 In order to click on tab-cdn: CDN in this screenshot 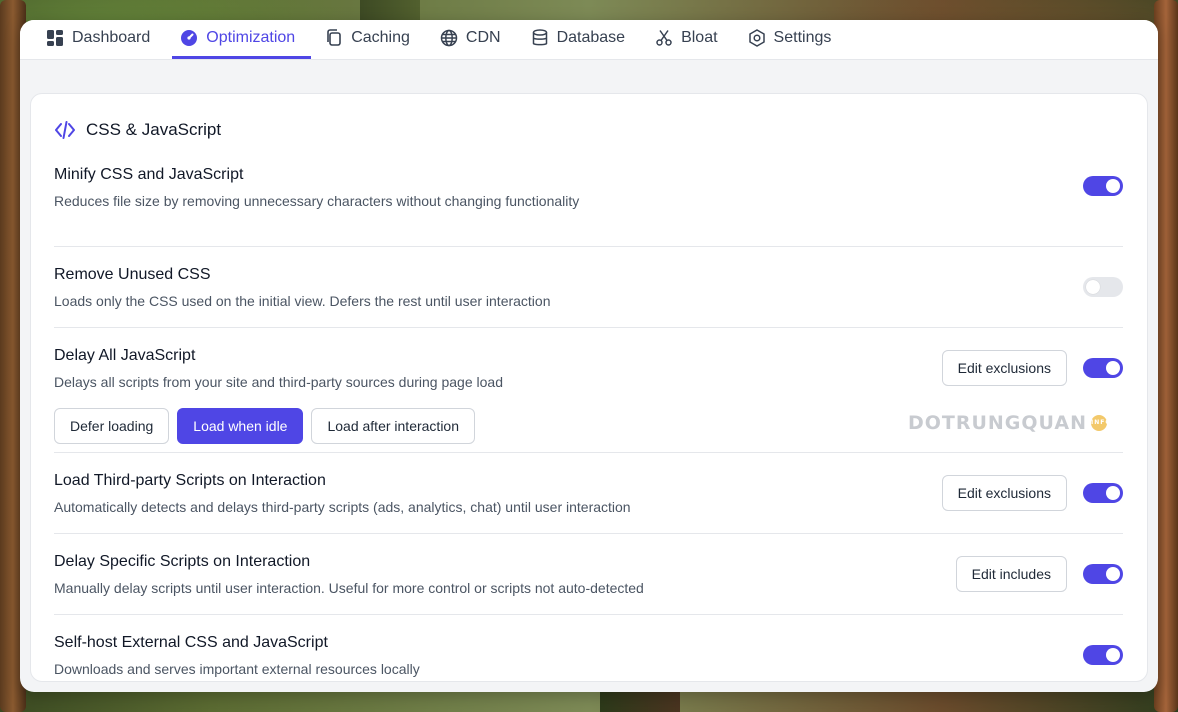, I will do `click(474, 39)`.